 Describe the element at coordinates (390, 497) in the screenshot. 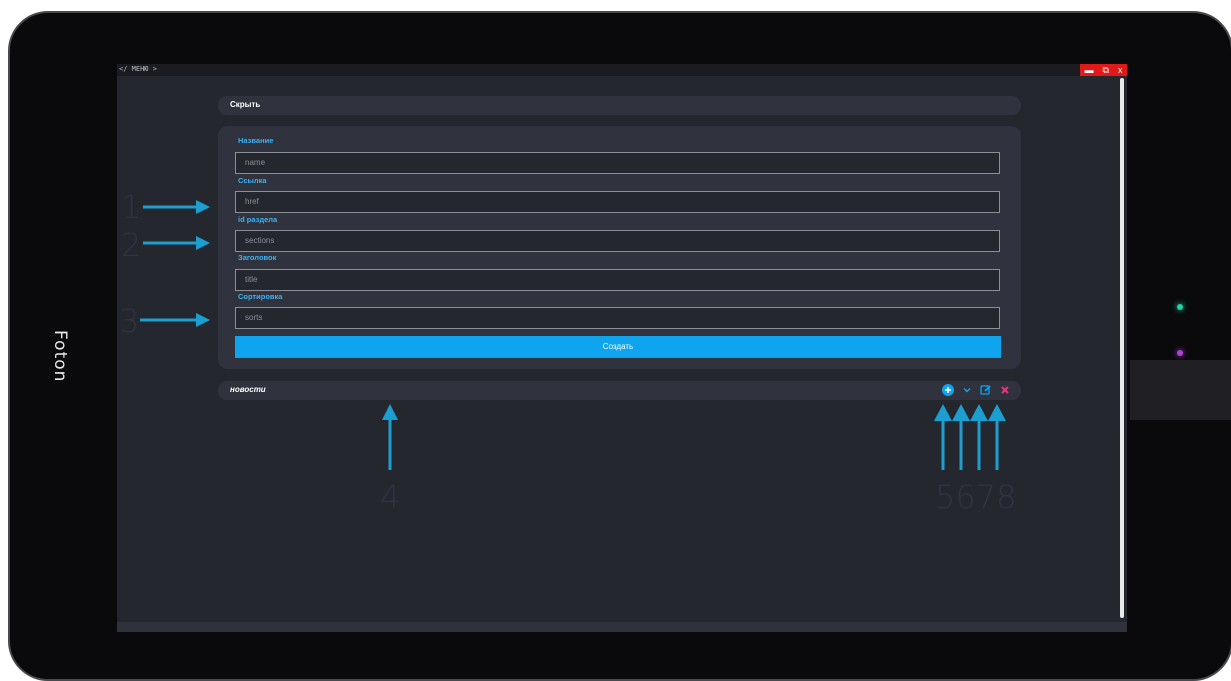

I see `annotation-marker-4: 4` at that location.